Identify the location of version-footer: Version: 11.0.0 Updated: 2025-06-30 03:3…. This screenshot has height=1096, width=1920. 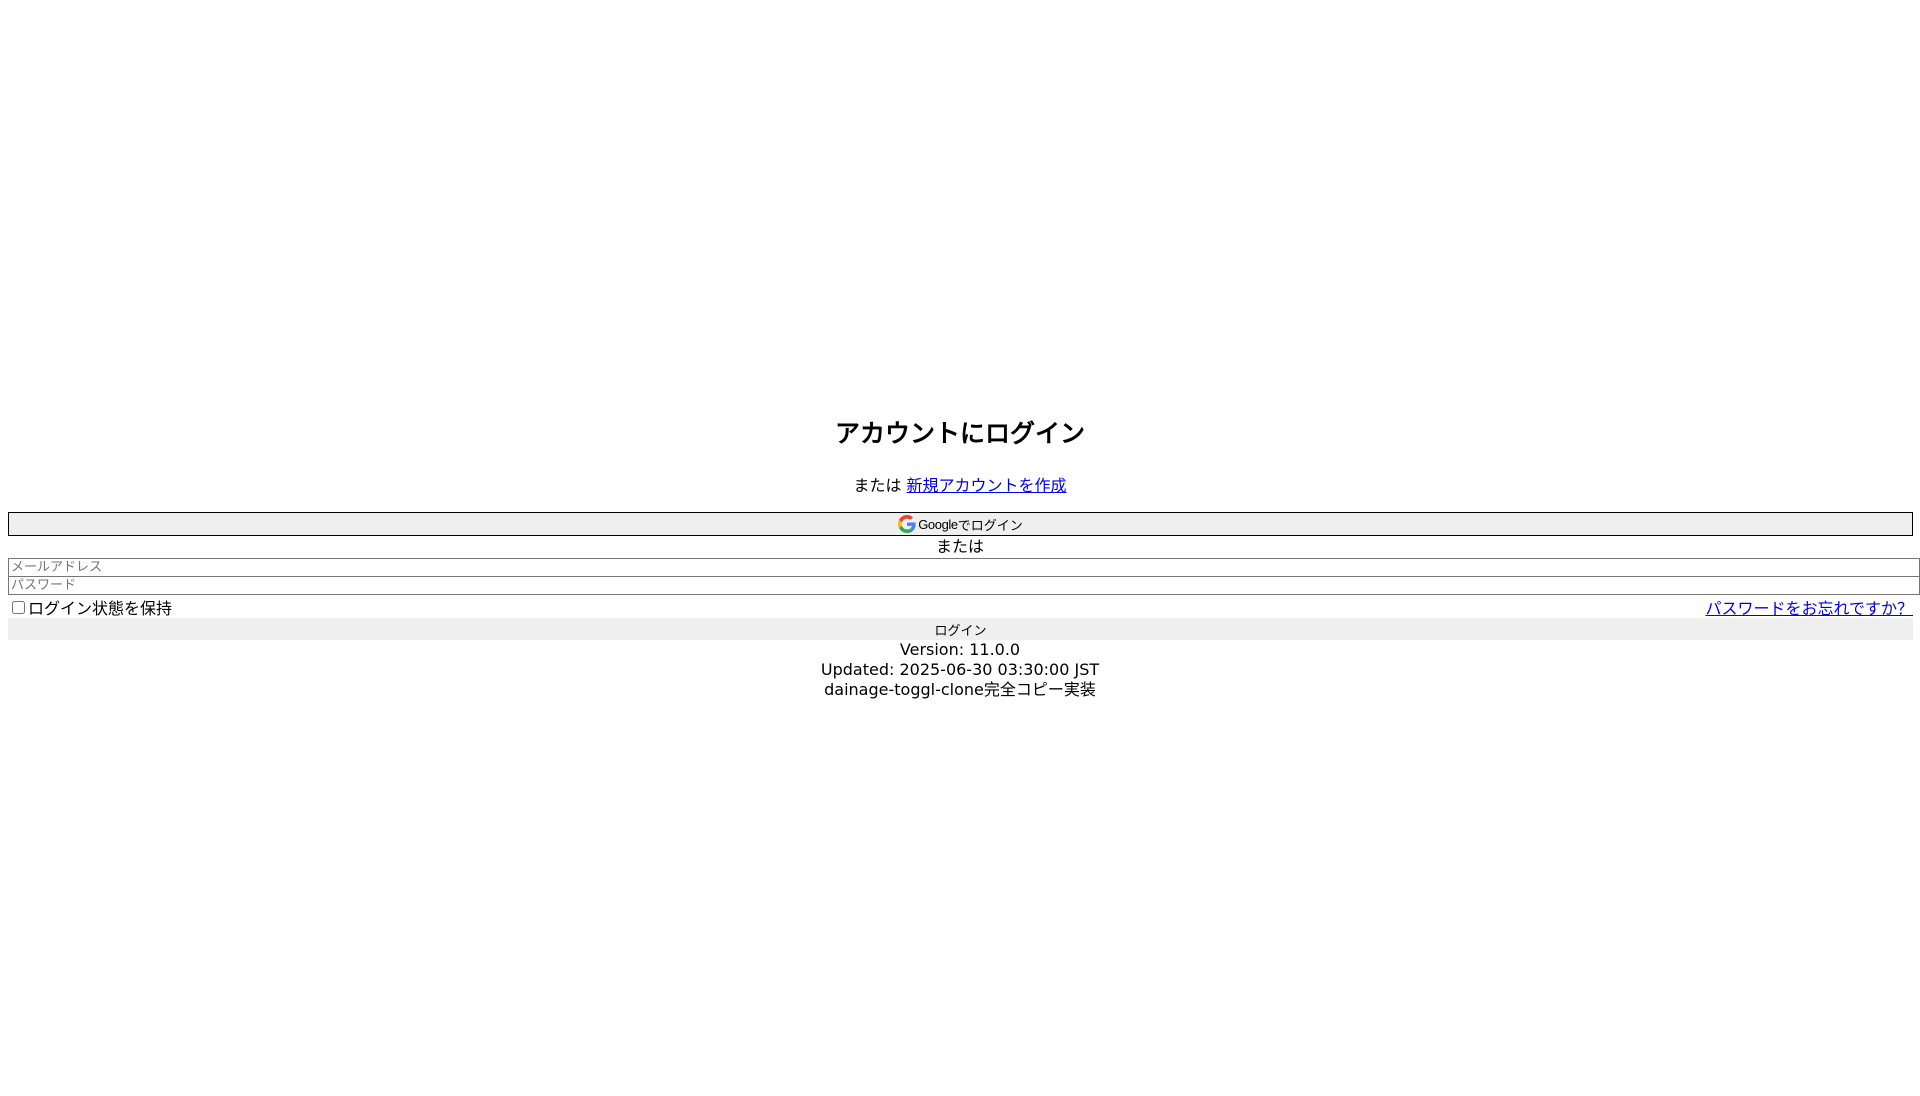
(960, 670).